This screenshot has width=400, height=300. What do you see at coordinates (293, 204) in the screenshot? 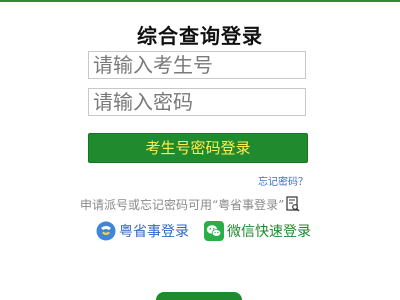
I see `doc-search-icon` at bounding box center [293, 204].